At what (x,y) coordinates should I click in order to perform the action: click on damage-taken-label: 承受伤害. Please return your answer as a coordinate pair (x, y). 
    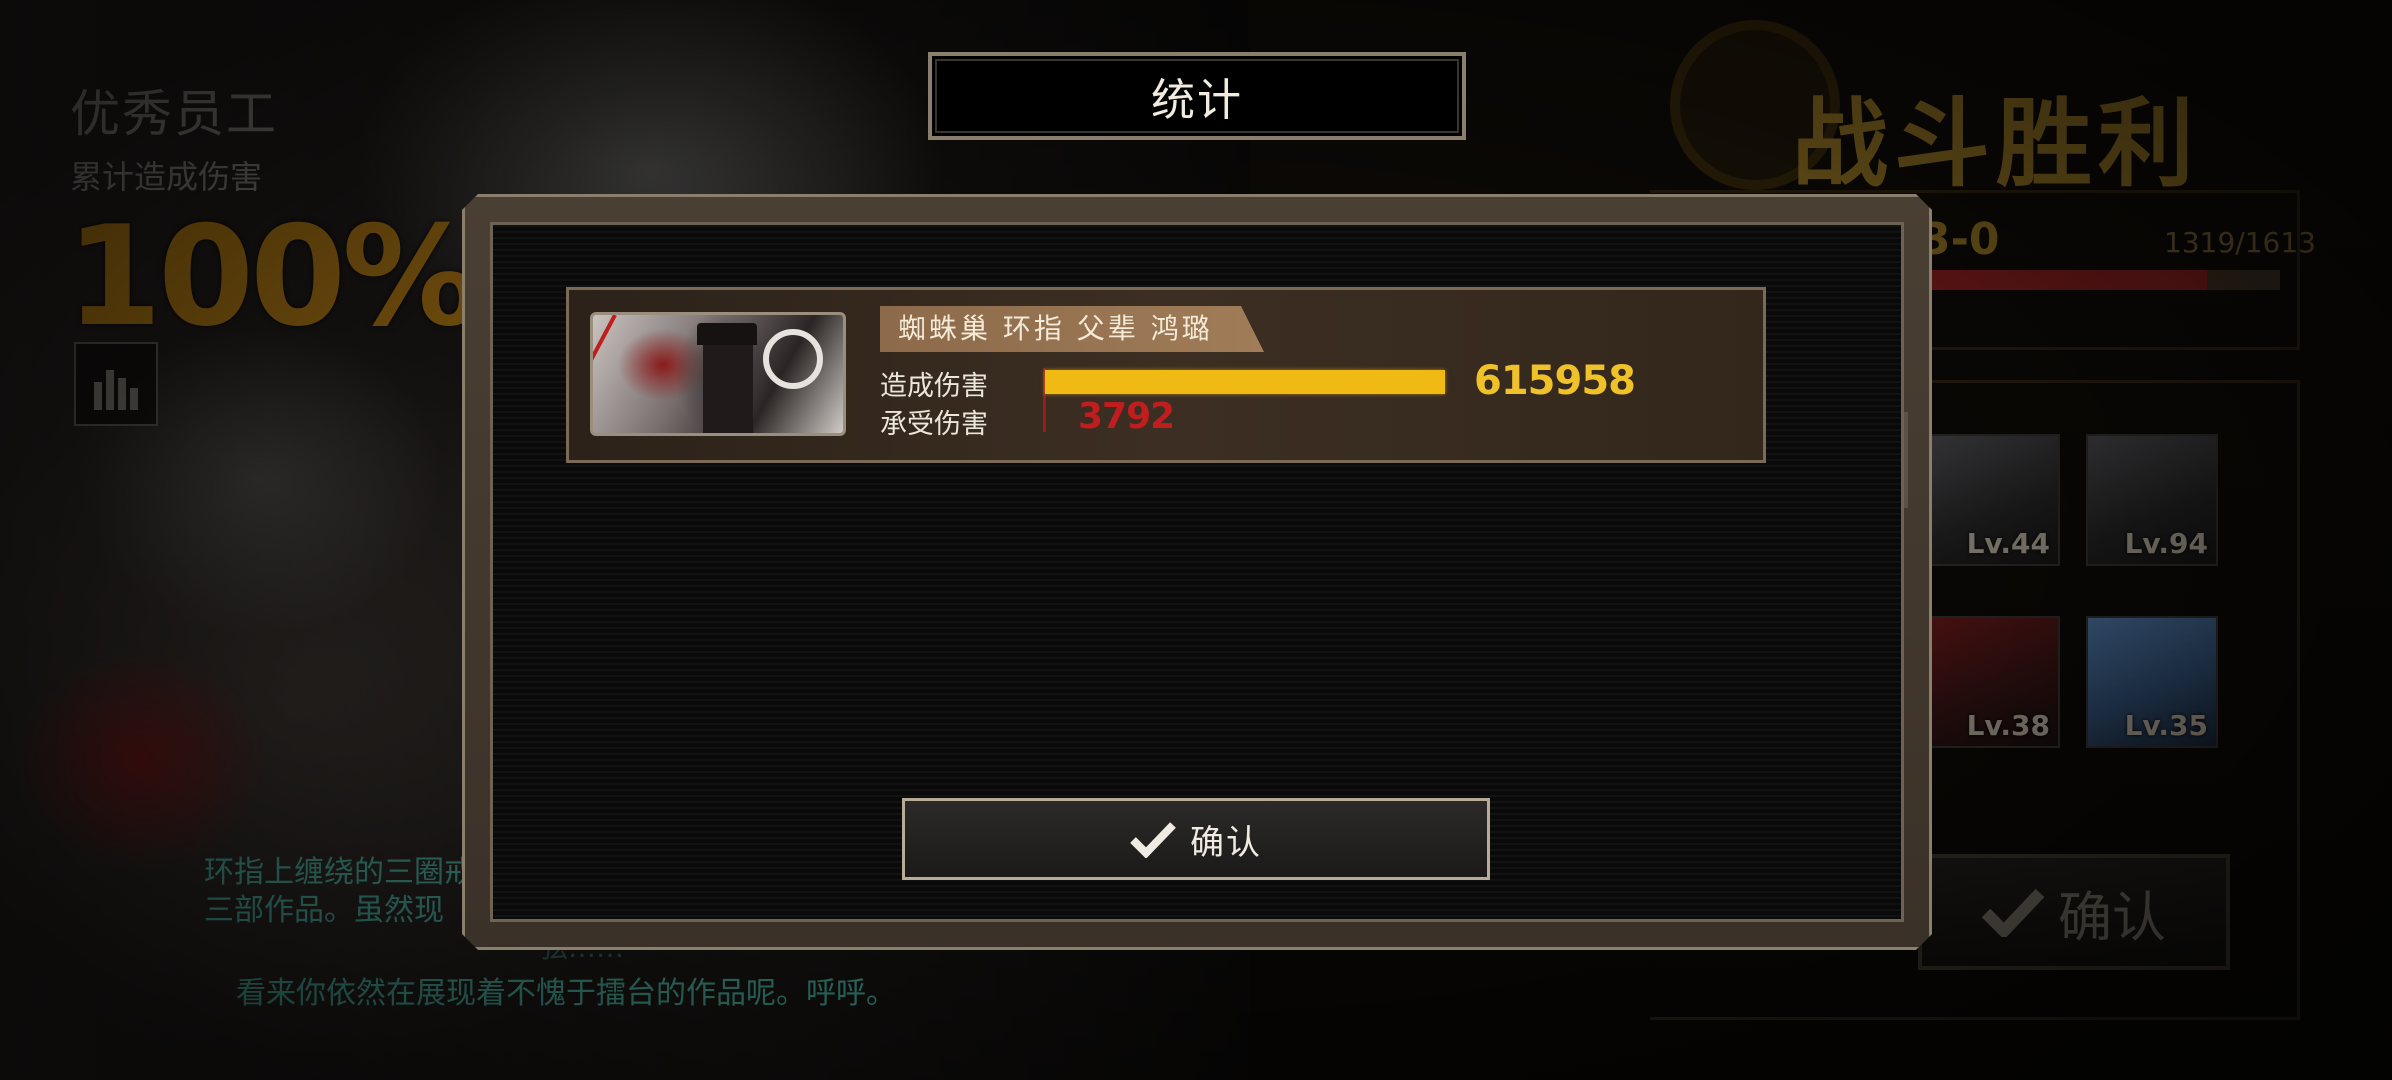
    Looking at the image, I should click on (934, 424).